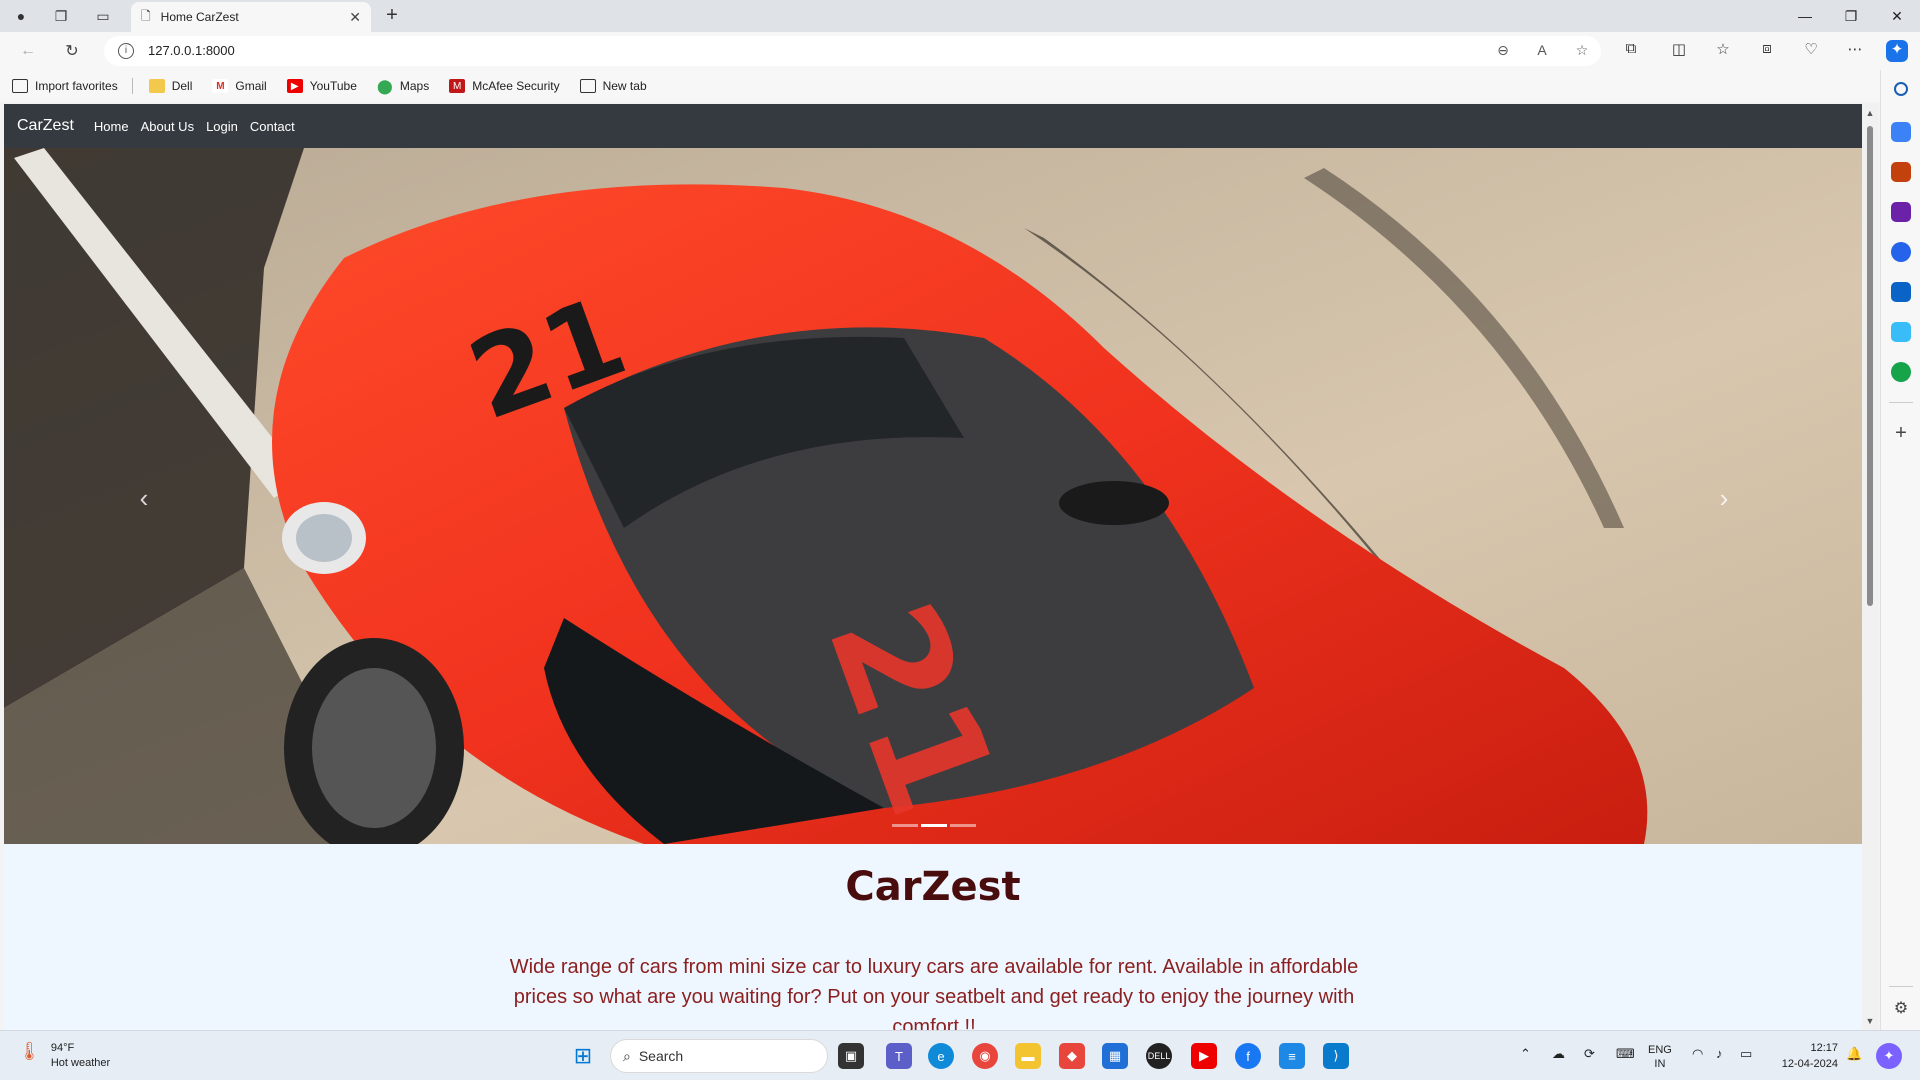 The image size is (1920, 1080). Describe the element at coordinates (20, 86) in the screenshot. I see `import-icon` at that location.